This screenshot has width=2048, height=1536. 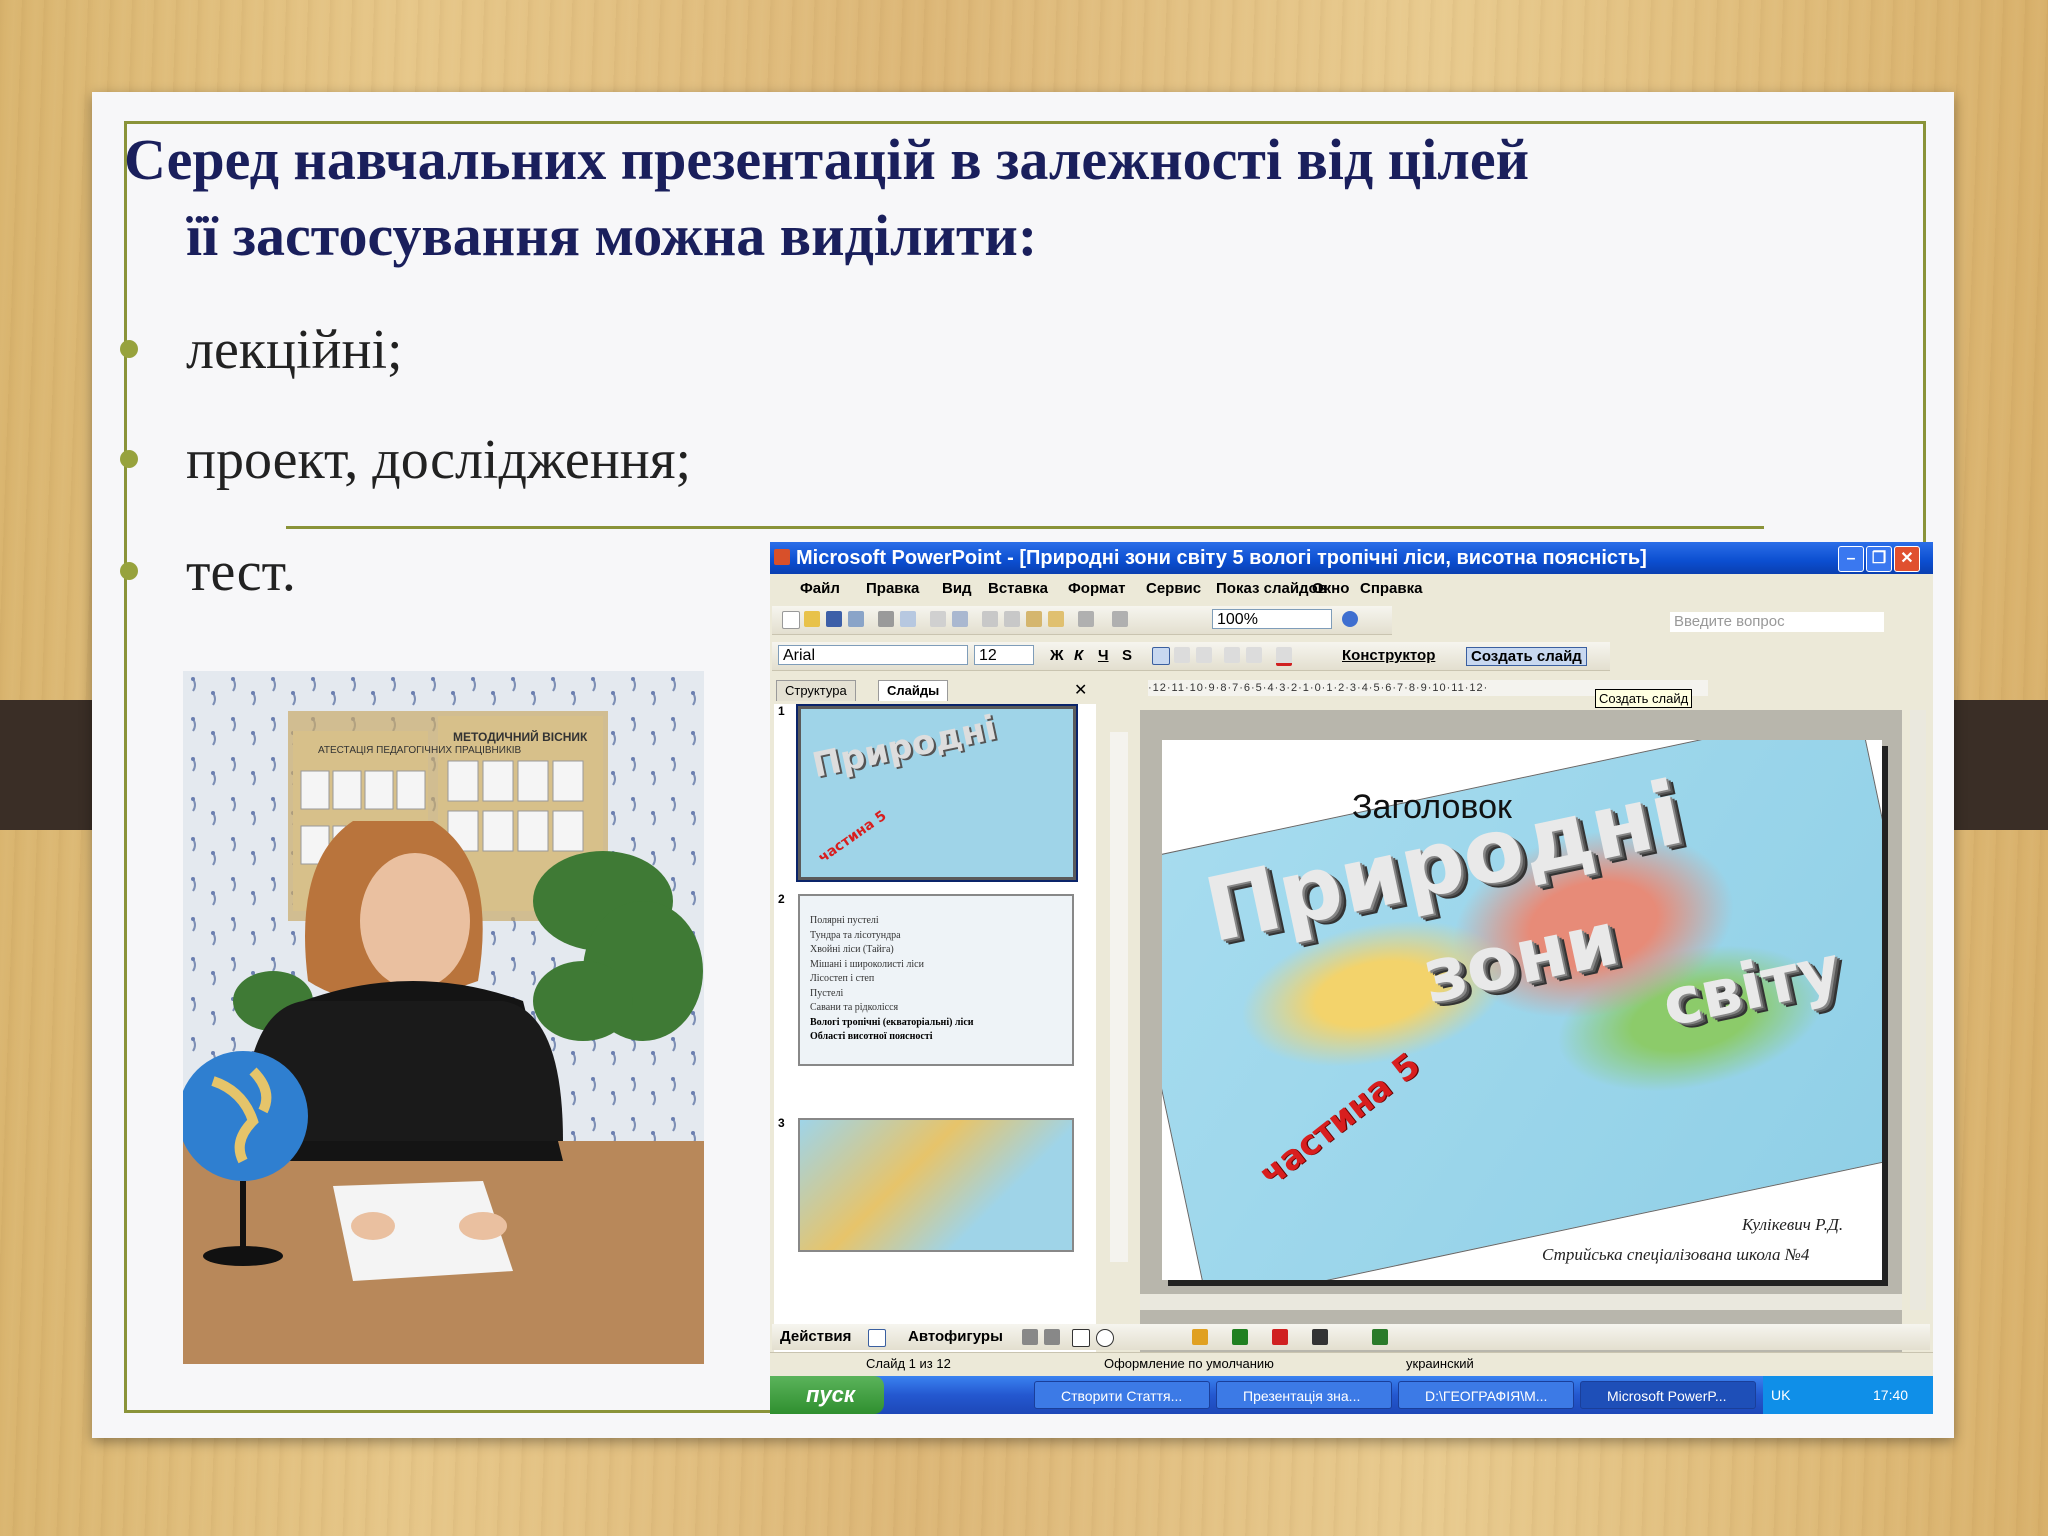 I want to click on close-icon: ✕, so click(x=1907, y=559).